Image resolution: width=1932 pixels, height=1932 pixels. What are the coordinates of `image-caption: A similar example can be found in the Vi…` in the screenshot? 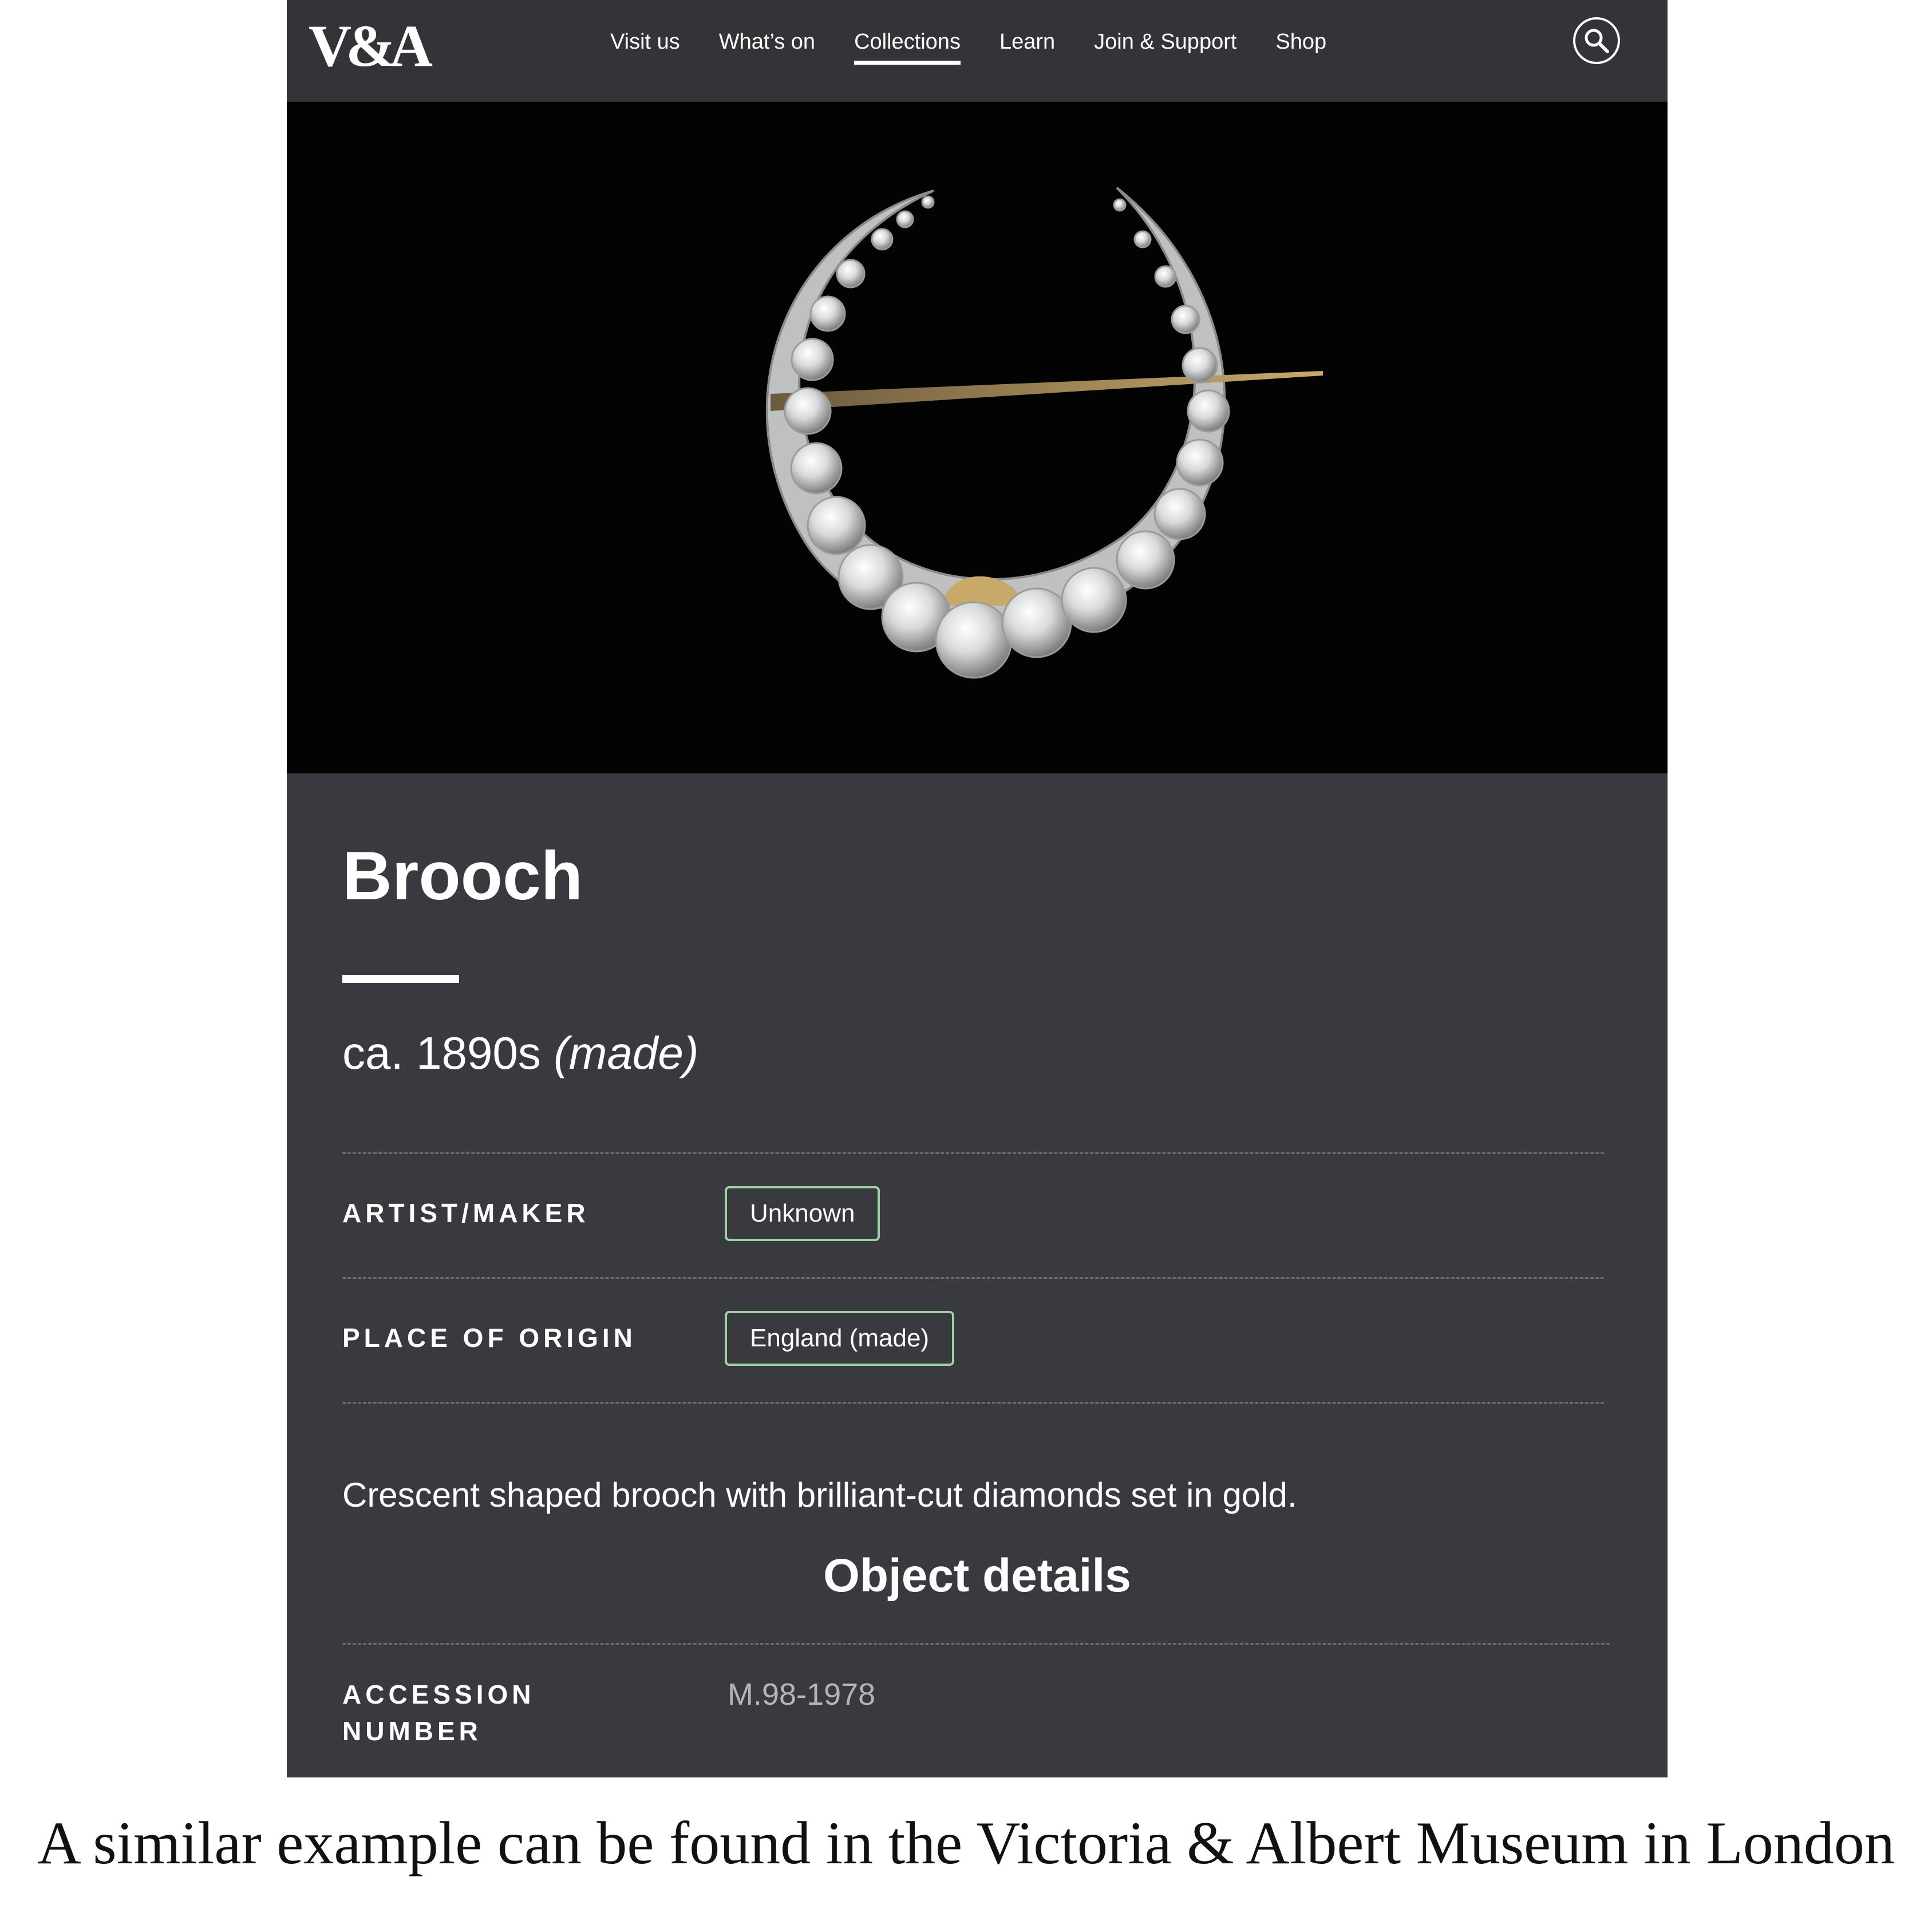 It's located at (966, 1842).